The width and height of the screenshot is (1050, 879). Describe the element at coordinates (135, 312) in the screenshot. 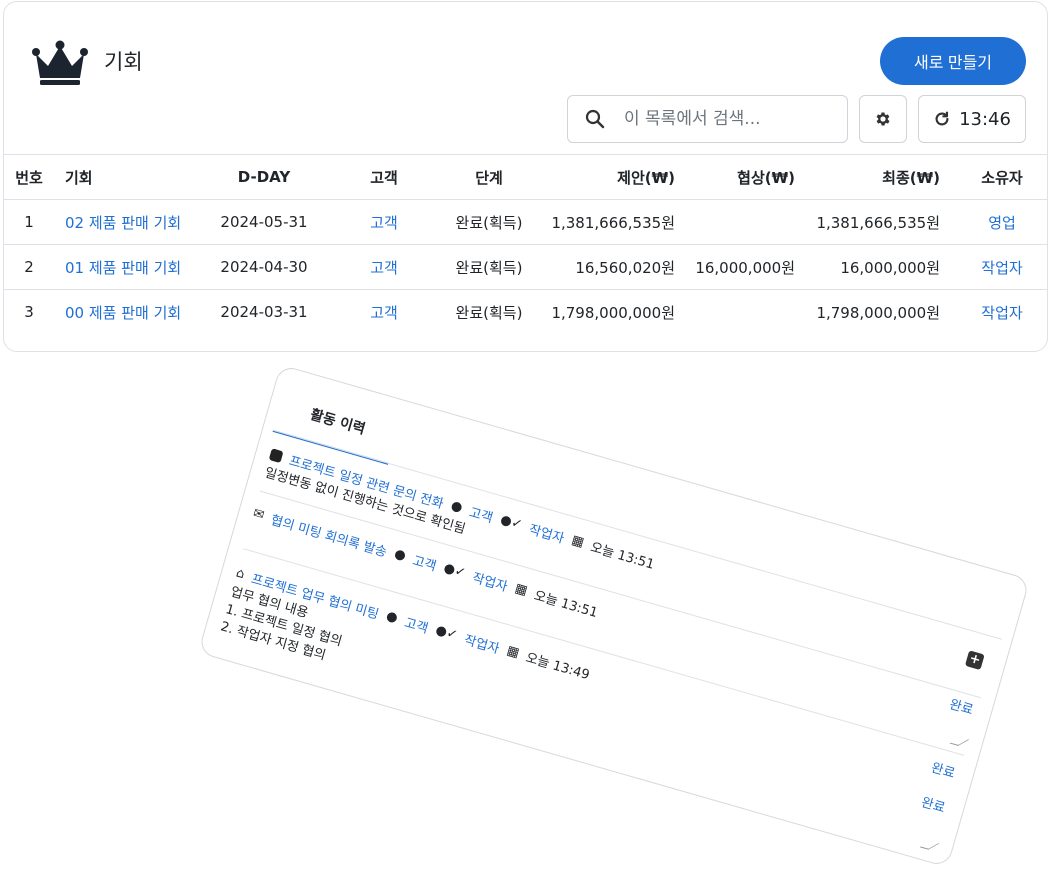

I see `opportunity-link: 00 제품 판매 기회` at that location.